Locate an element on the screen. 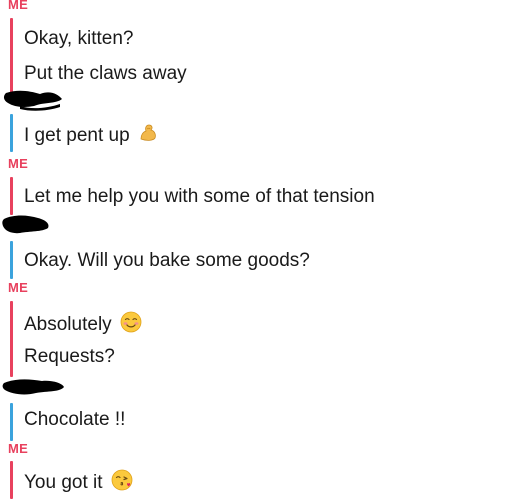 Image resolution: width=509 pixels, height=500 pixels. message-text: Okay, kitten? is located at coordinates (79, 38).